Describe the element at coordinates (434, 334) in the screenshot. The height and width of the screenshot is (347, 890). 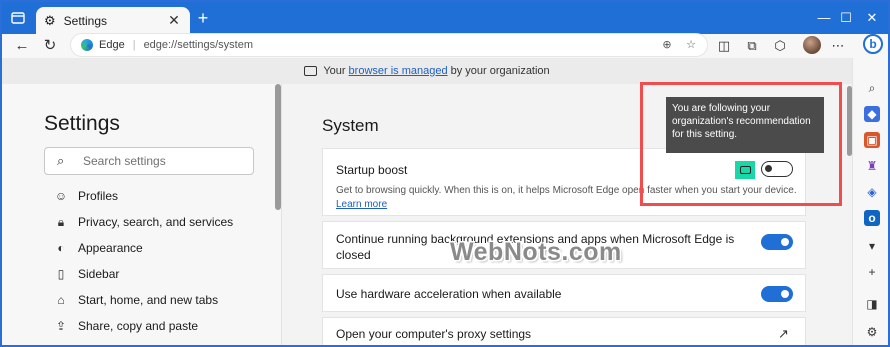
I see `proxy-settings-title: Open your computer's proxy settings` at that location.